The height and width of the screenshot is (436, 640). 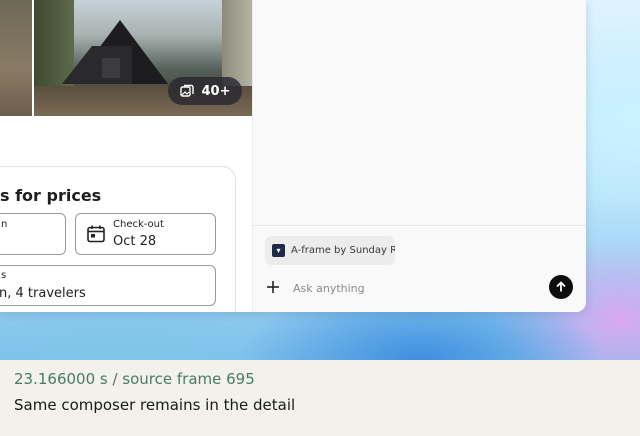 I want to click on calendar-icon, so click(x=96, y=234).